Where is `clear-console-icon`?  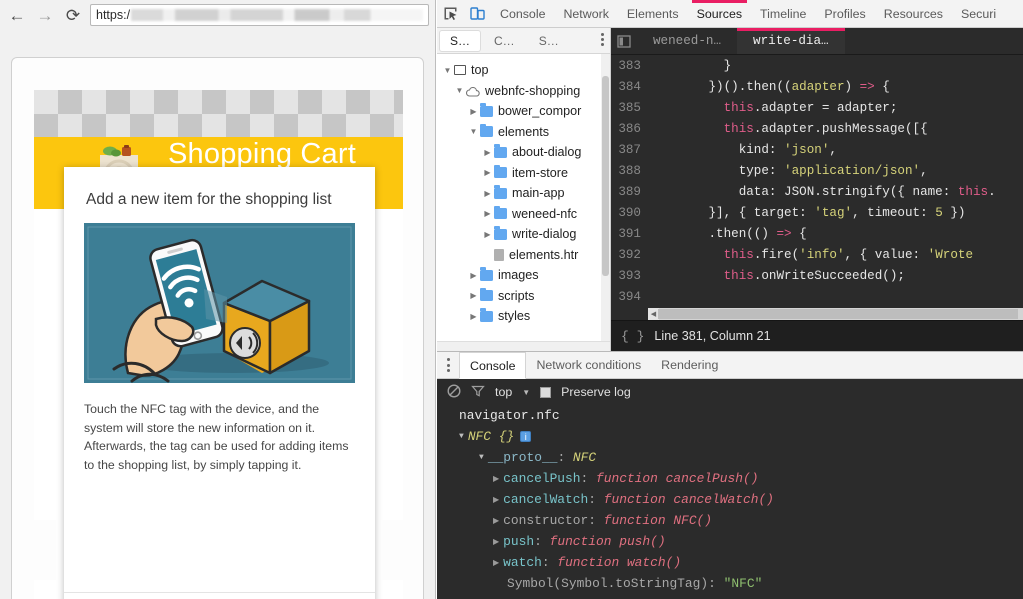
clear-console-icon is located at coordinates (454, 392).